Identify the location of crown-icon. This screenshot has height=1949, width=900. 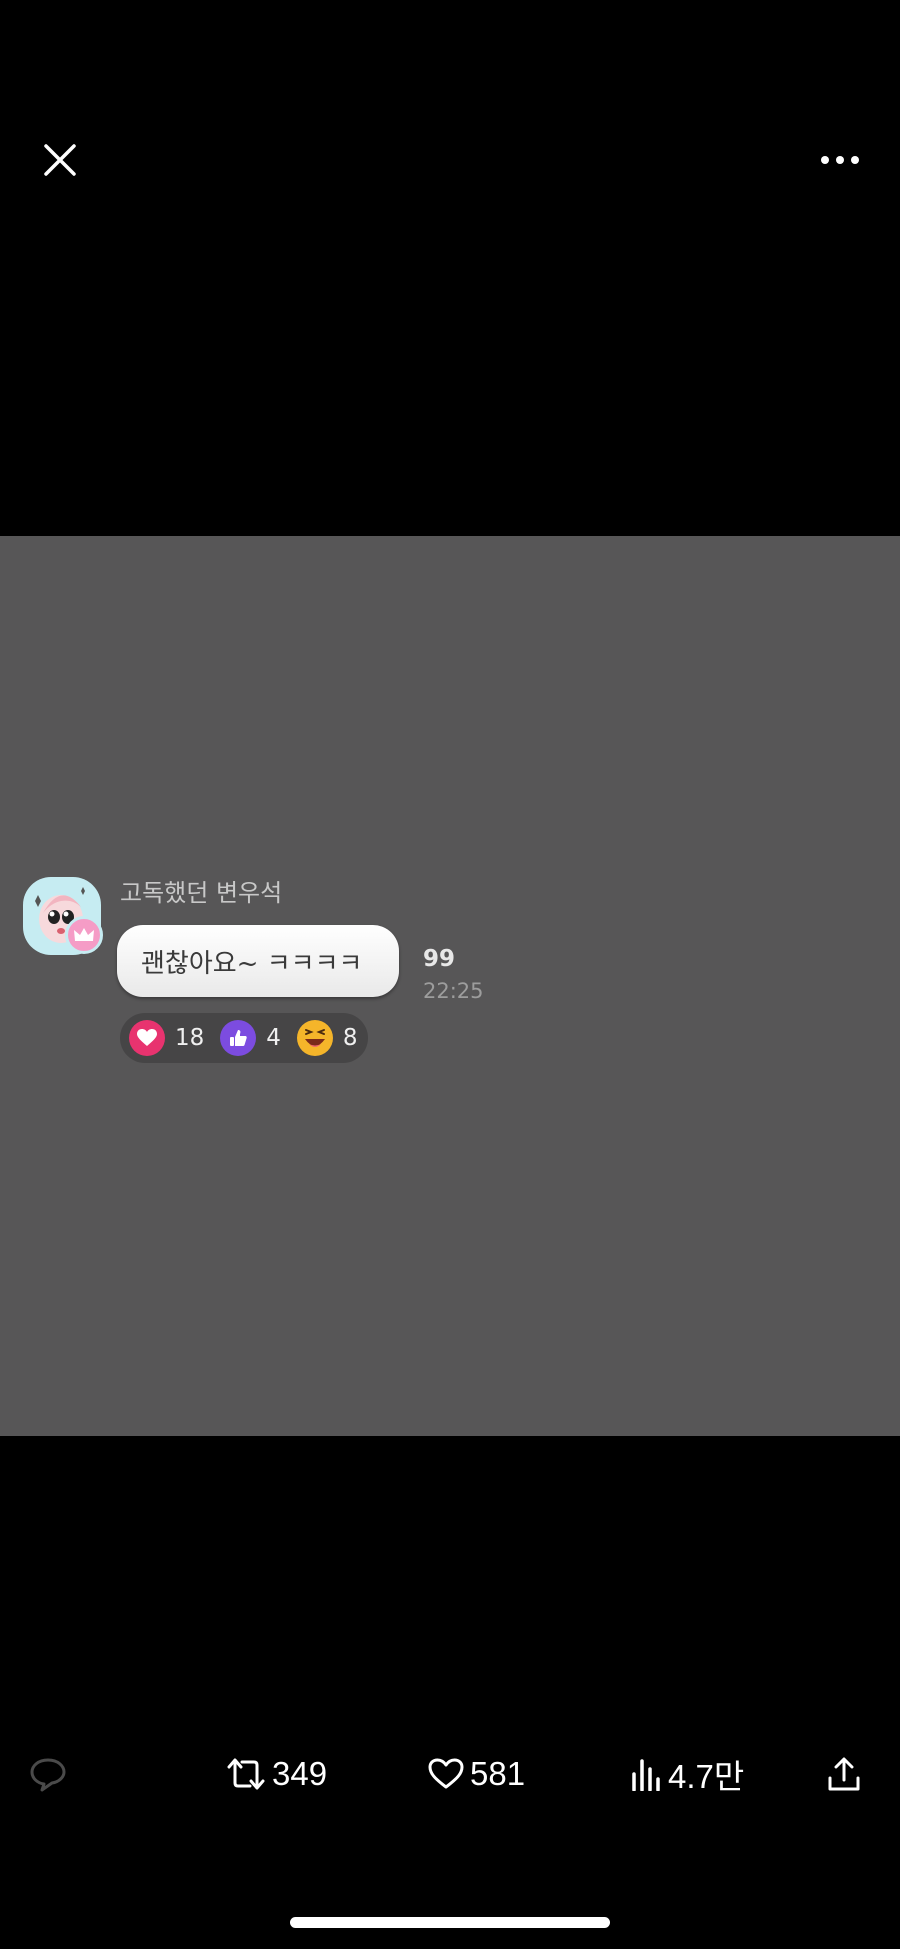
(84, 934).